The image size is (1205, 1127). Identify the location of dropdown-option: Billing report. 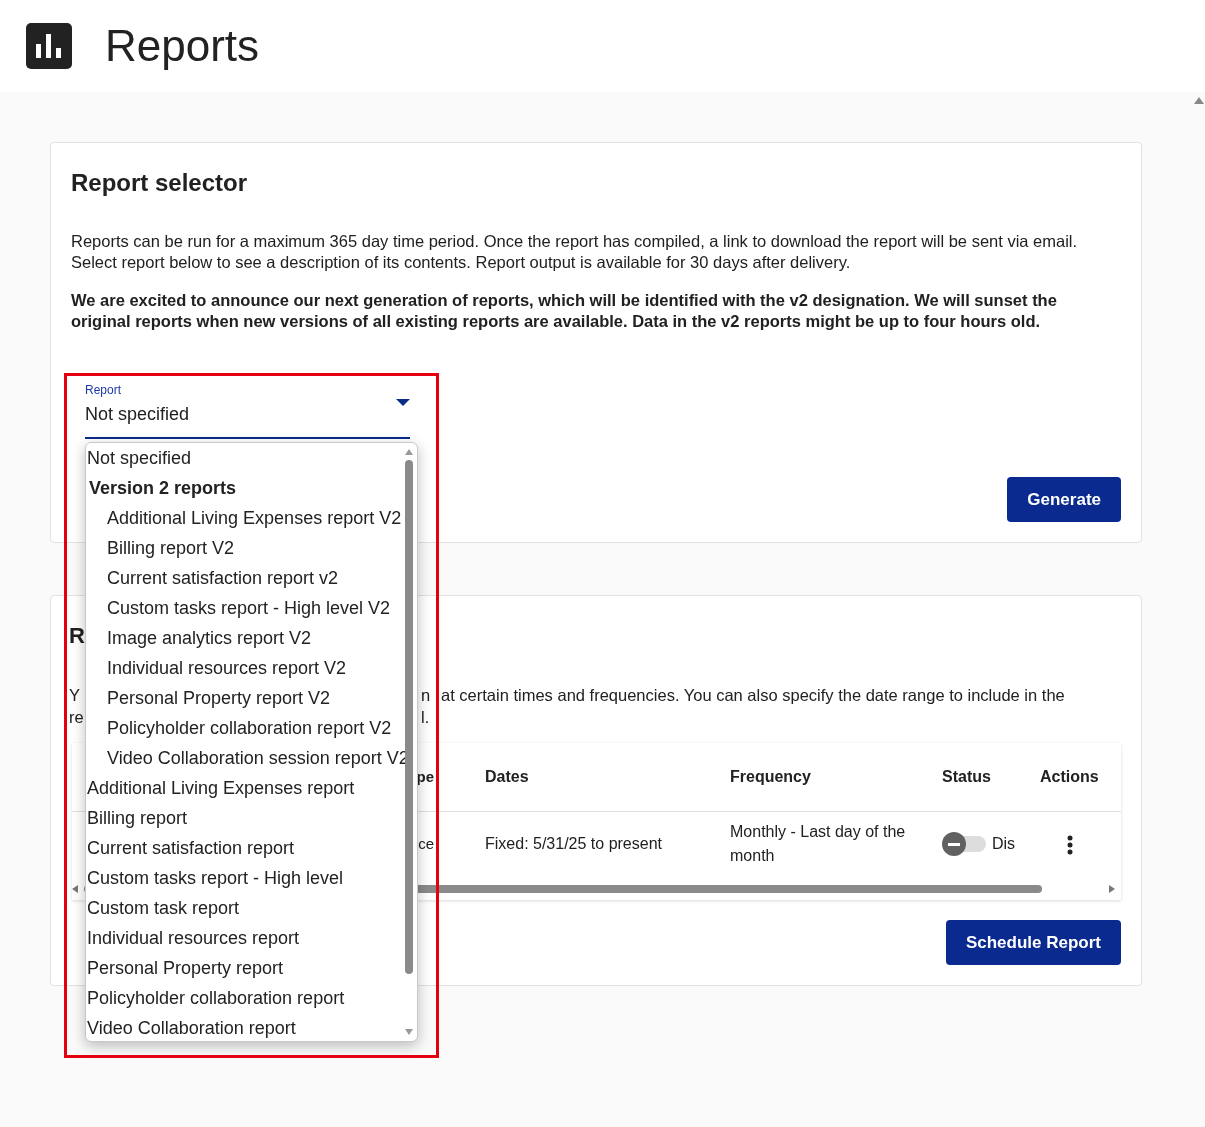
(251, 818).